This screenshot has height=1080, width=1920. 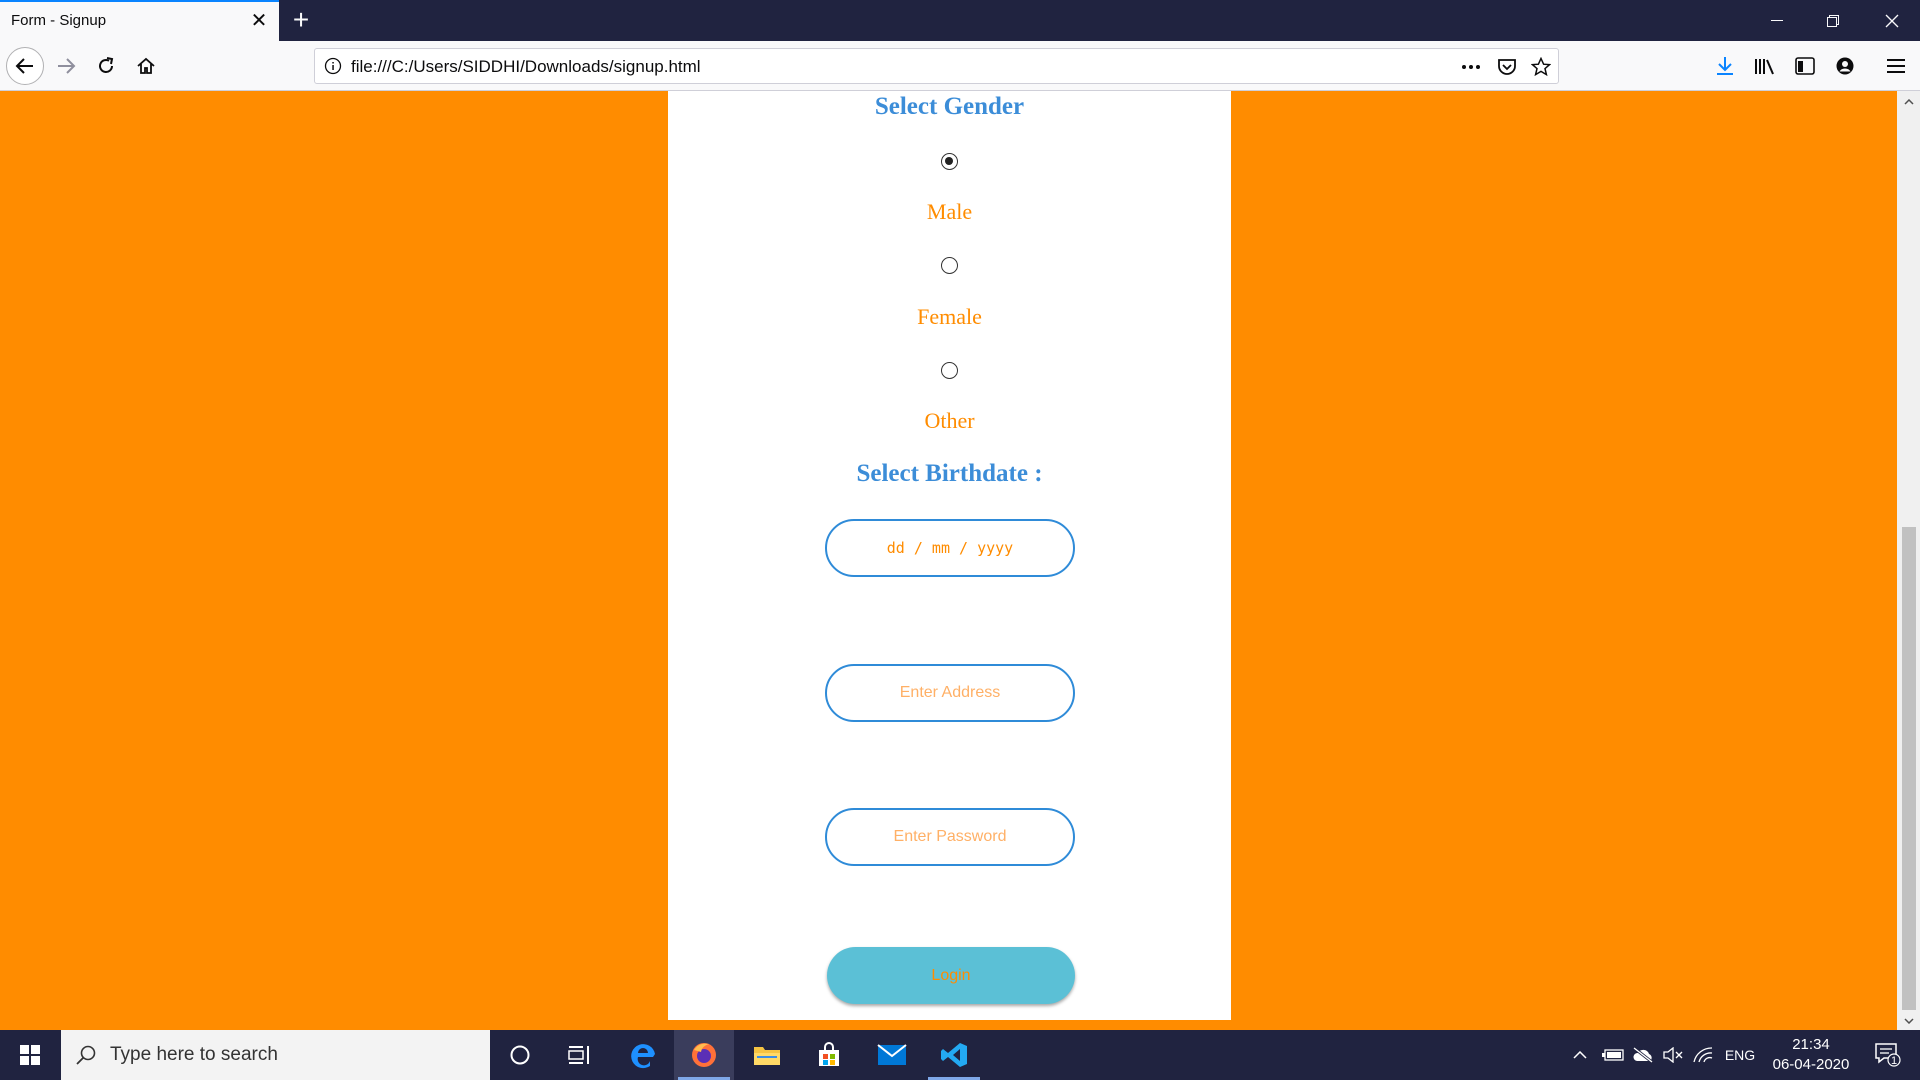 I want to click on radio-male, so click(x=949, y=161).